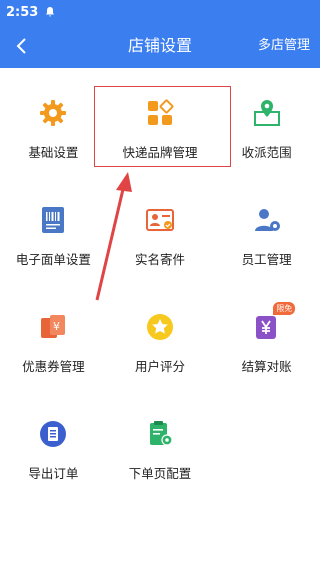  What do you see at coordinates (160, 473) in the screenshot?
I see `menu-label: 下单页配置` at bounding box center [160, 473].